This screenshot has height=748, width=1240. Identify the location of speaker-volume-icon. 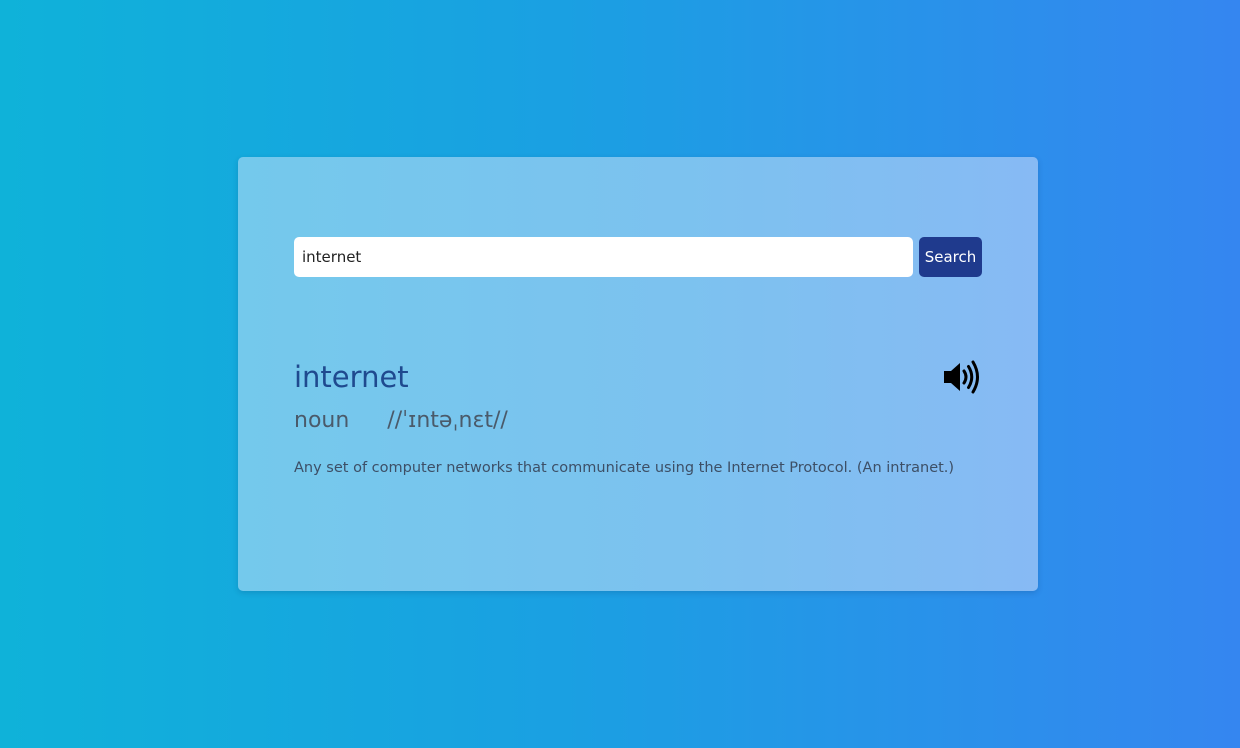
(961, 377).